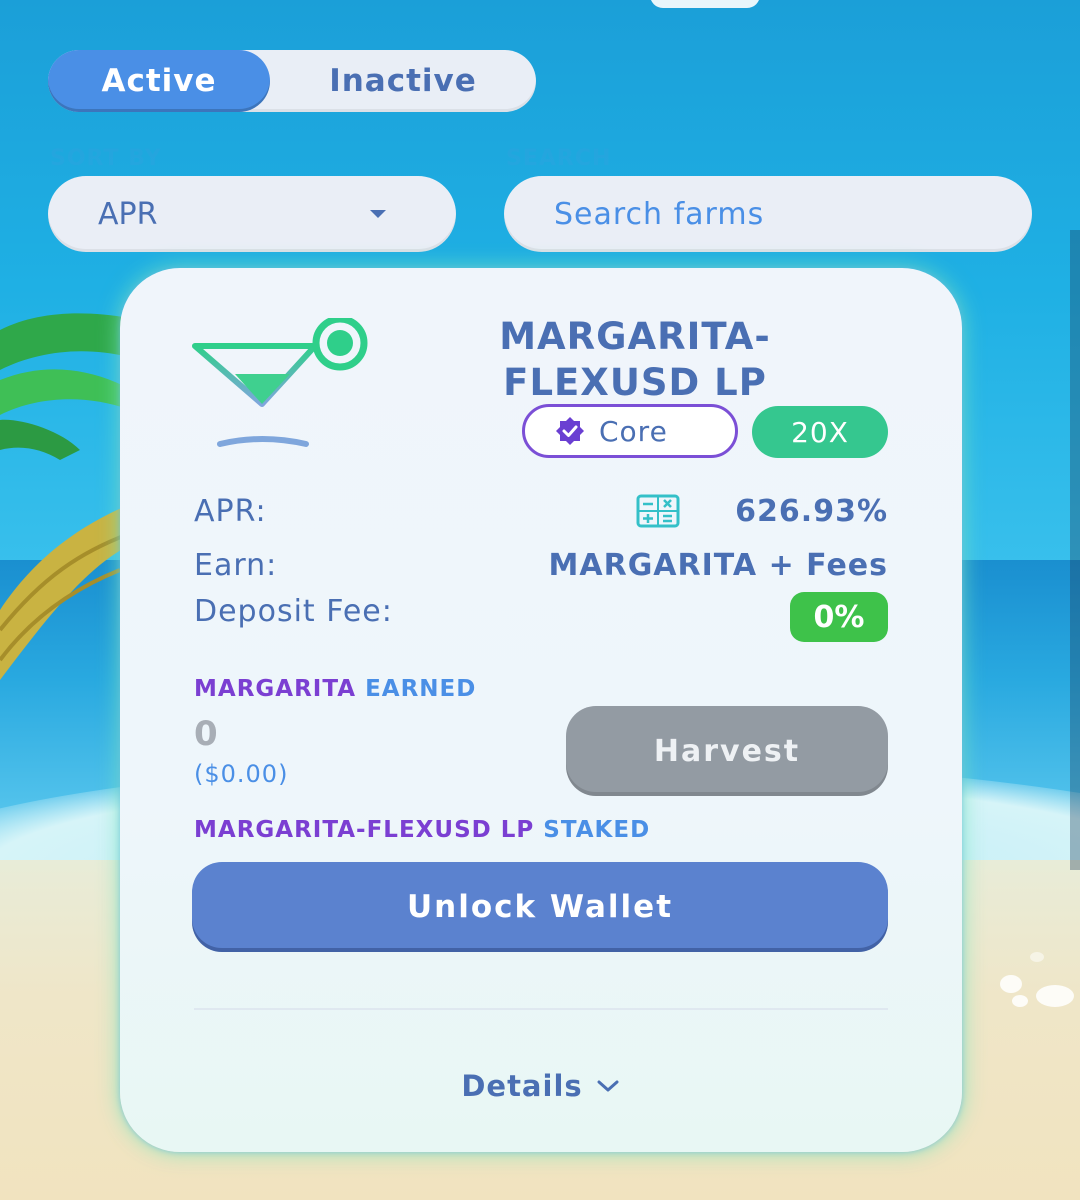  I want to click on core-badge: Core, so click(630, 431).